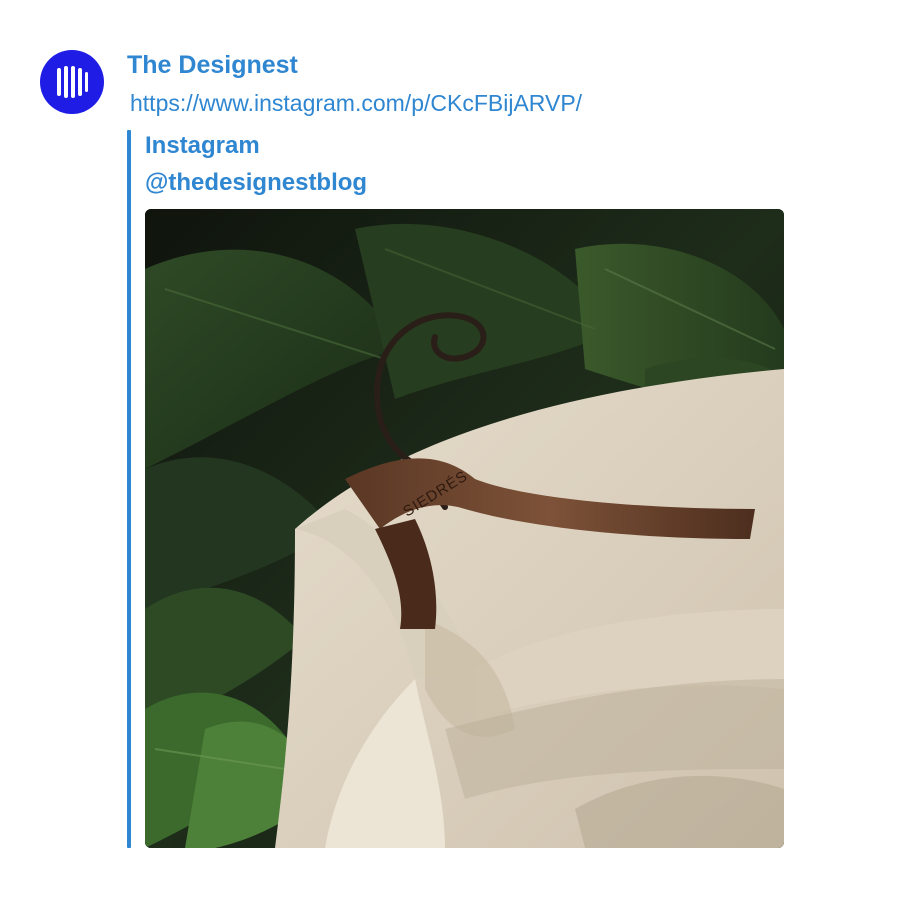 The image size is (900, 920). I want to click on designest-logo-icon, so click(72, 82).